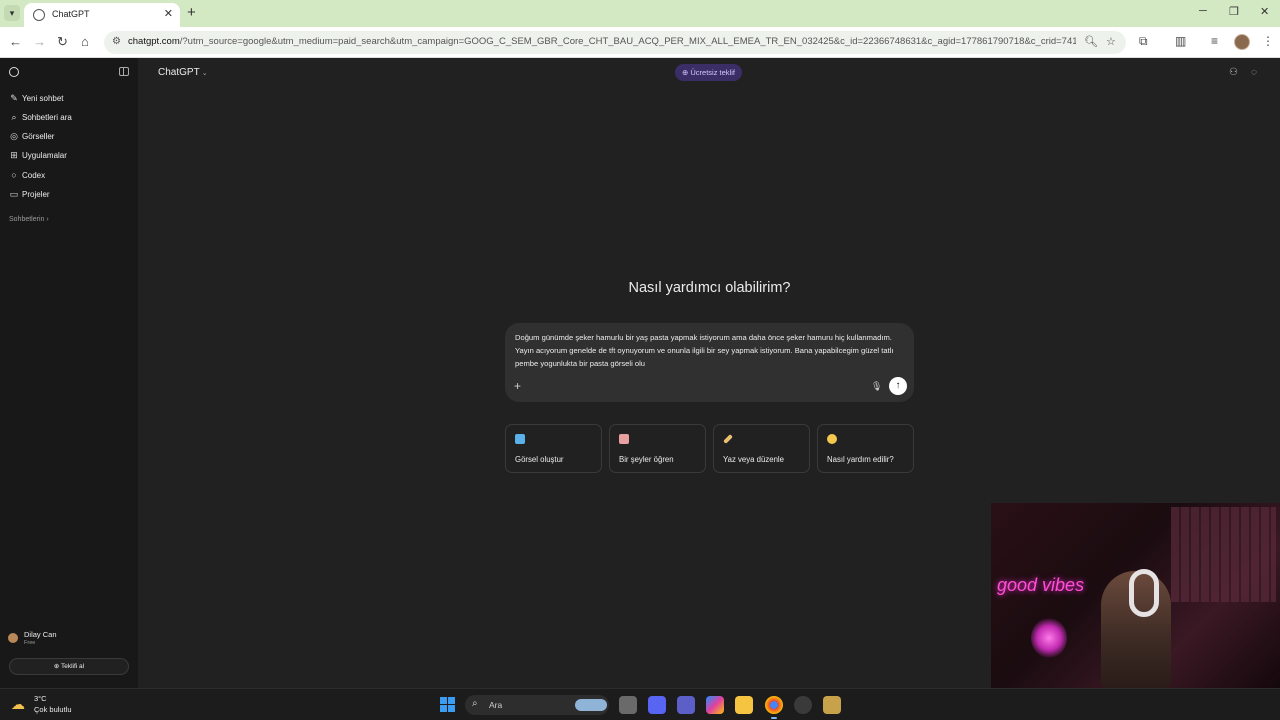 Image resolution: width=1280 pixels, height=720 pixels. Describe the element at coordinates (69, 195) in the screenshot. I see `sidebar-item-projects: ▭ Projeler` at that location.